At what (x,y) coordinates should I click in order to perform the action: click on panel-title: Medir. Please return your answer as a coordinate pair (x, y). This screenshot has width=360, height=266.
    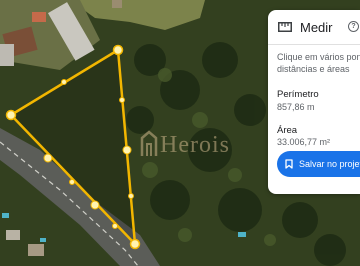
    Looking at the image, I should click on (316, 27).